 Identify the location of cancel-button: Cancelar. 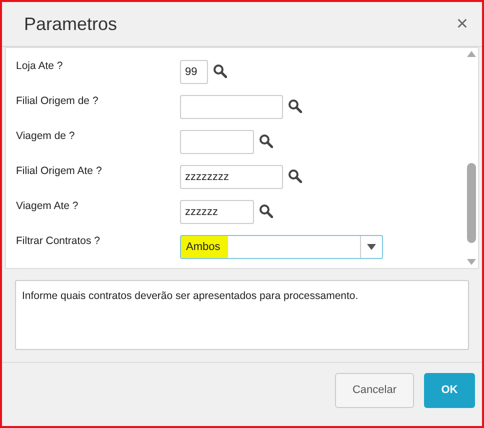
(374, 390).